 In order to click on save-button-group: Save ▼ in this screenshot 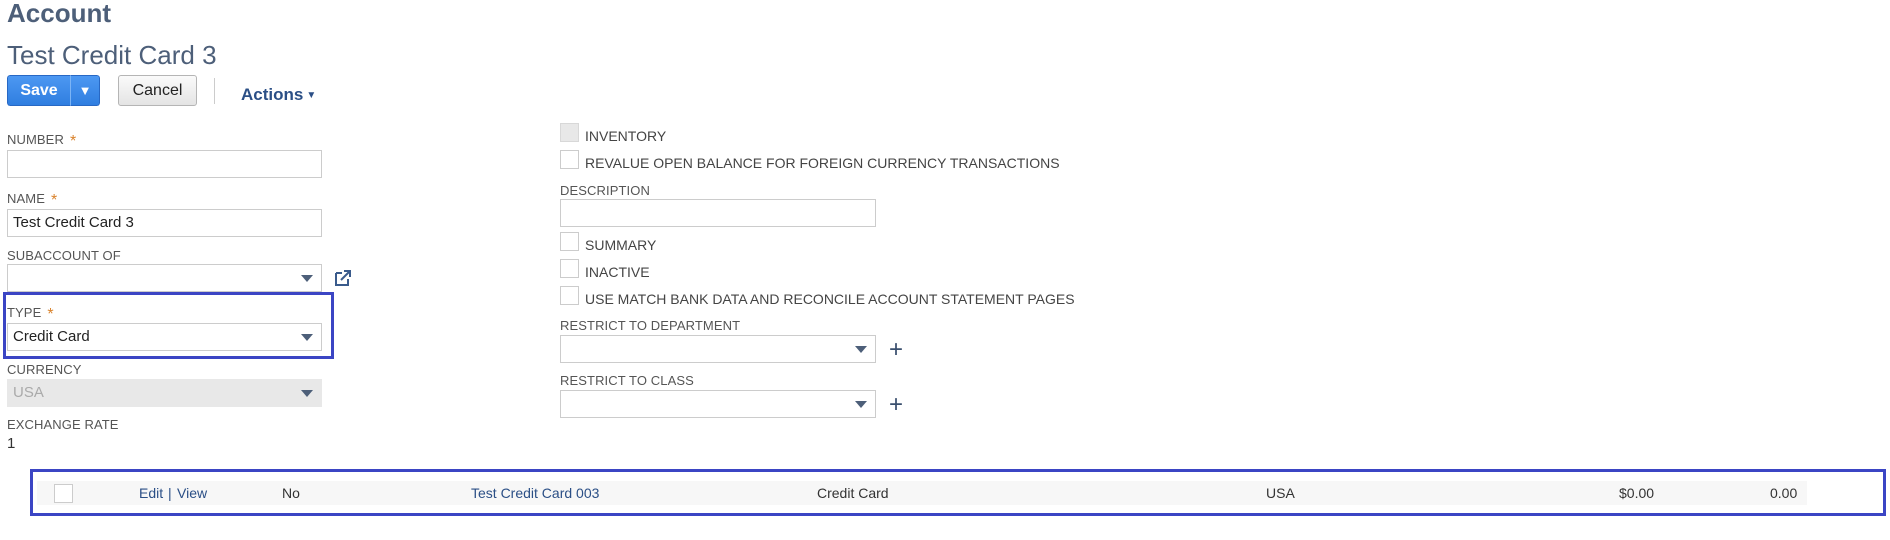, I will do `click(53, 90)`.